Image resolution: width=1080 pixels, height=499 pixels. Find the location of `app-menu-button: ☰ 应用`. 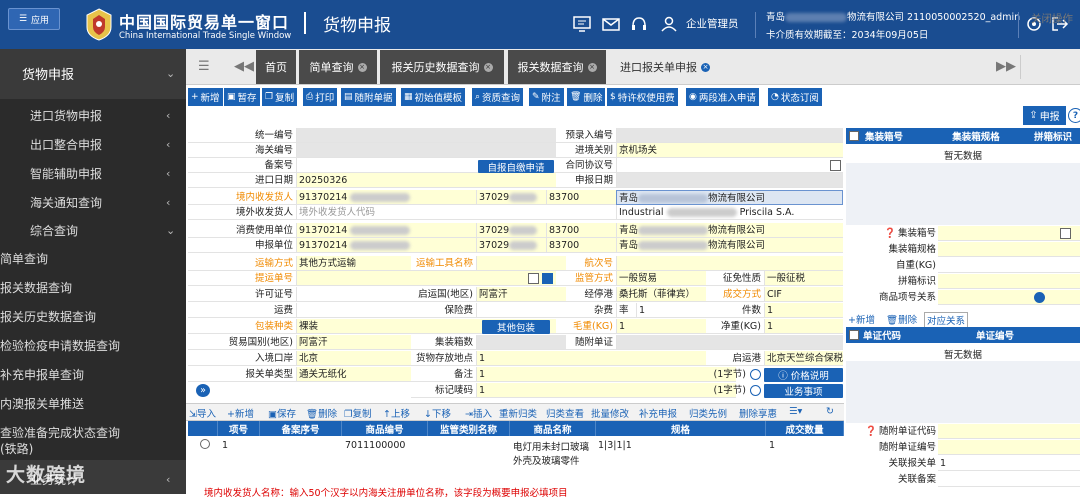

app-menu-button: ☰ 应用 is located at coordinates (34, 19).